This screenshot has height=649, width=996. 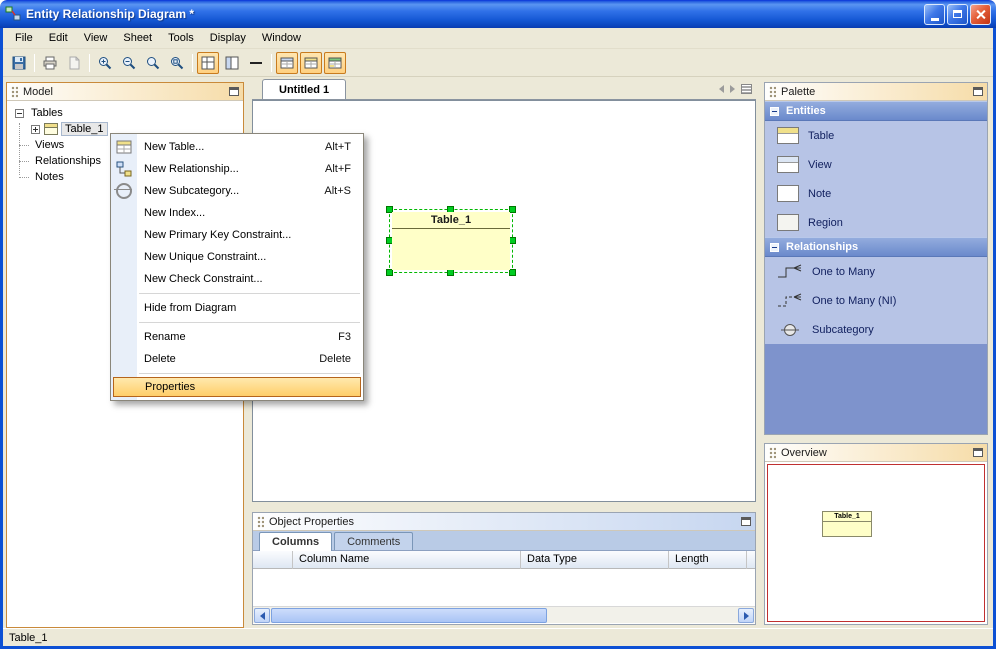 I want to click on zoom-out-button, so click(x=129, y=63).